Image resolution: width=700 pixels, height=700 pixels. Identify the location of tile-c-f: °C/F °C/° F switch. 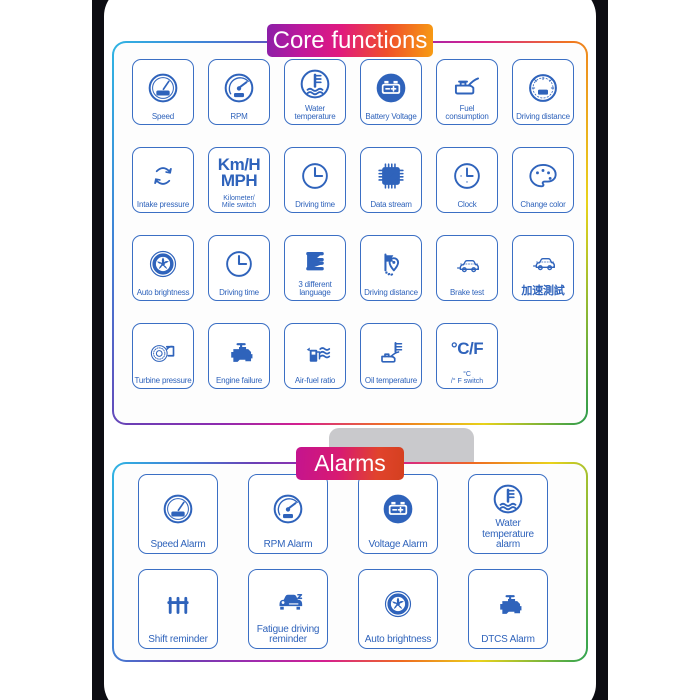
(467, 356).